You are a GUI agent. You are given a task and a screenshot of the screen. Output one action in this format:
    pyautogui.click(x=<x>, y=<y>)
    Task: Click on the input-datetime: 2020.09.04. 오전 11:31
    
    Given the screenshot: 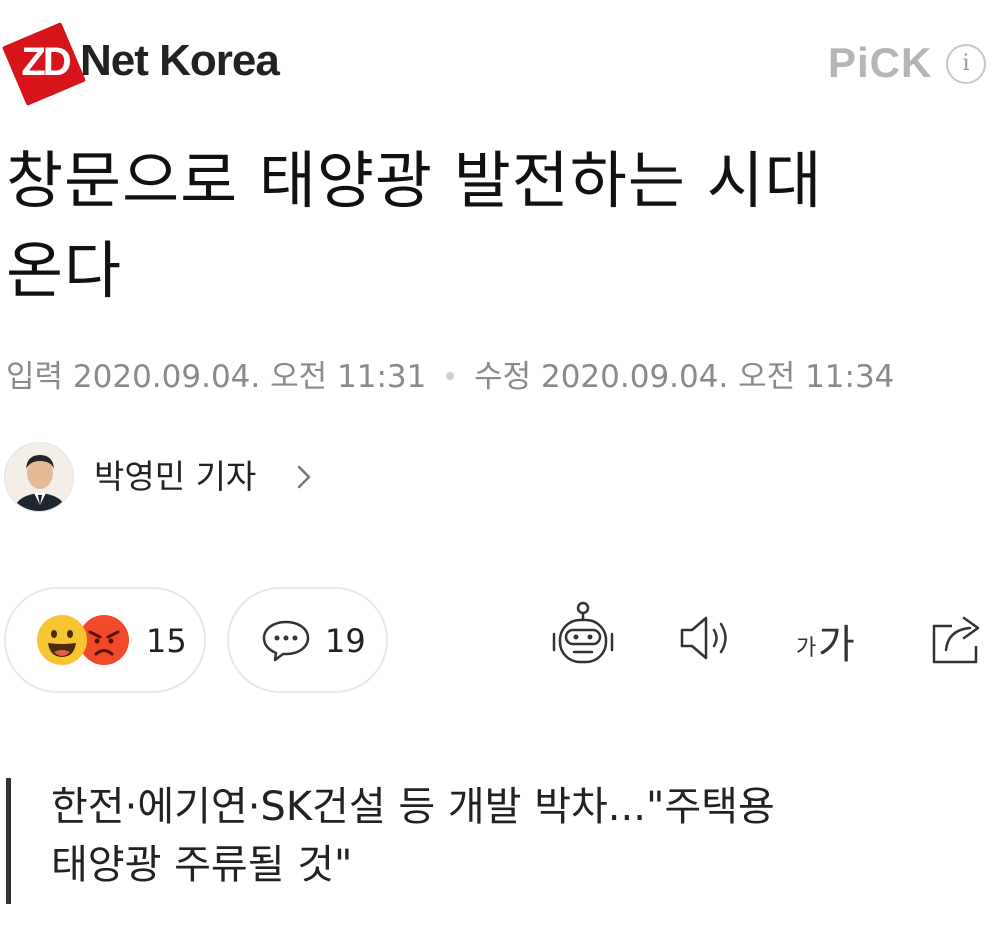 What is the action you would take?
    pyautogui.click(x=249, y=377)
    